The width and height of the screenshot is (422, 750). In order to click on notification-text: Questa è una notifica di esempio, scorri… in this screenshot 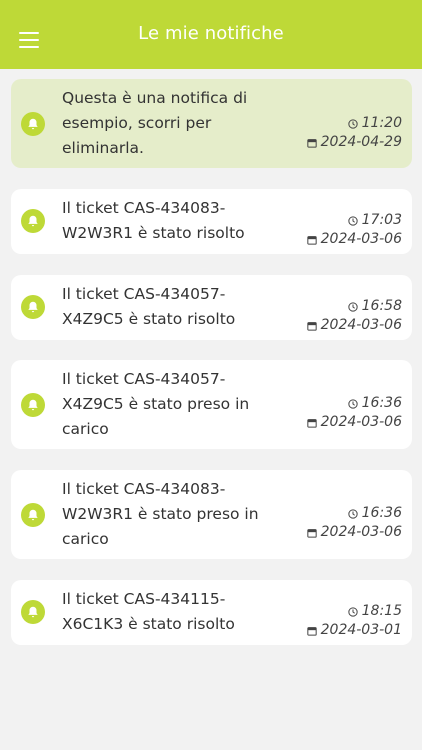, I will do `click(155, 123)`.